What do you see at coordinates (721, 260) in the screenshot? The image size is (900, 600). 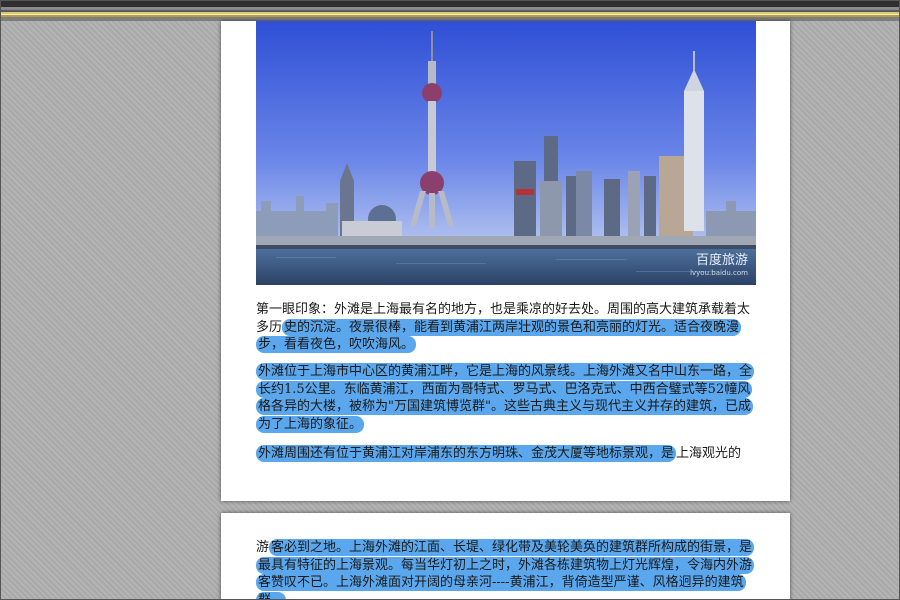 I see `watermark-logo-text: 百度旅游` at bounding box center [721, 260].